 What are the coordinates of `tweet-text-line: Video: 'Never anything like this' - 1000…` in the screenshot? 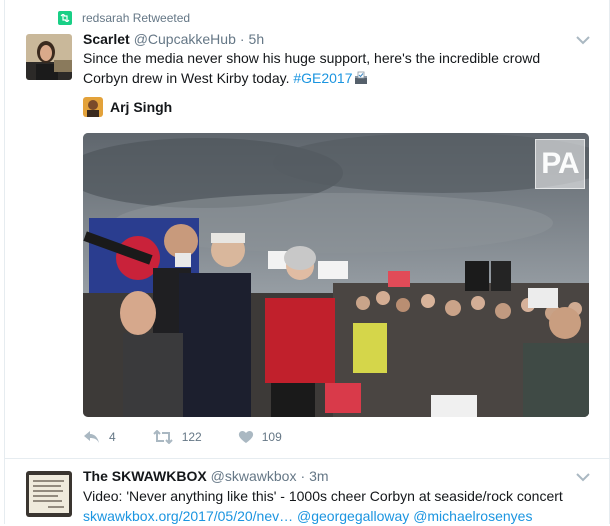 It's located at (323, 496).